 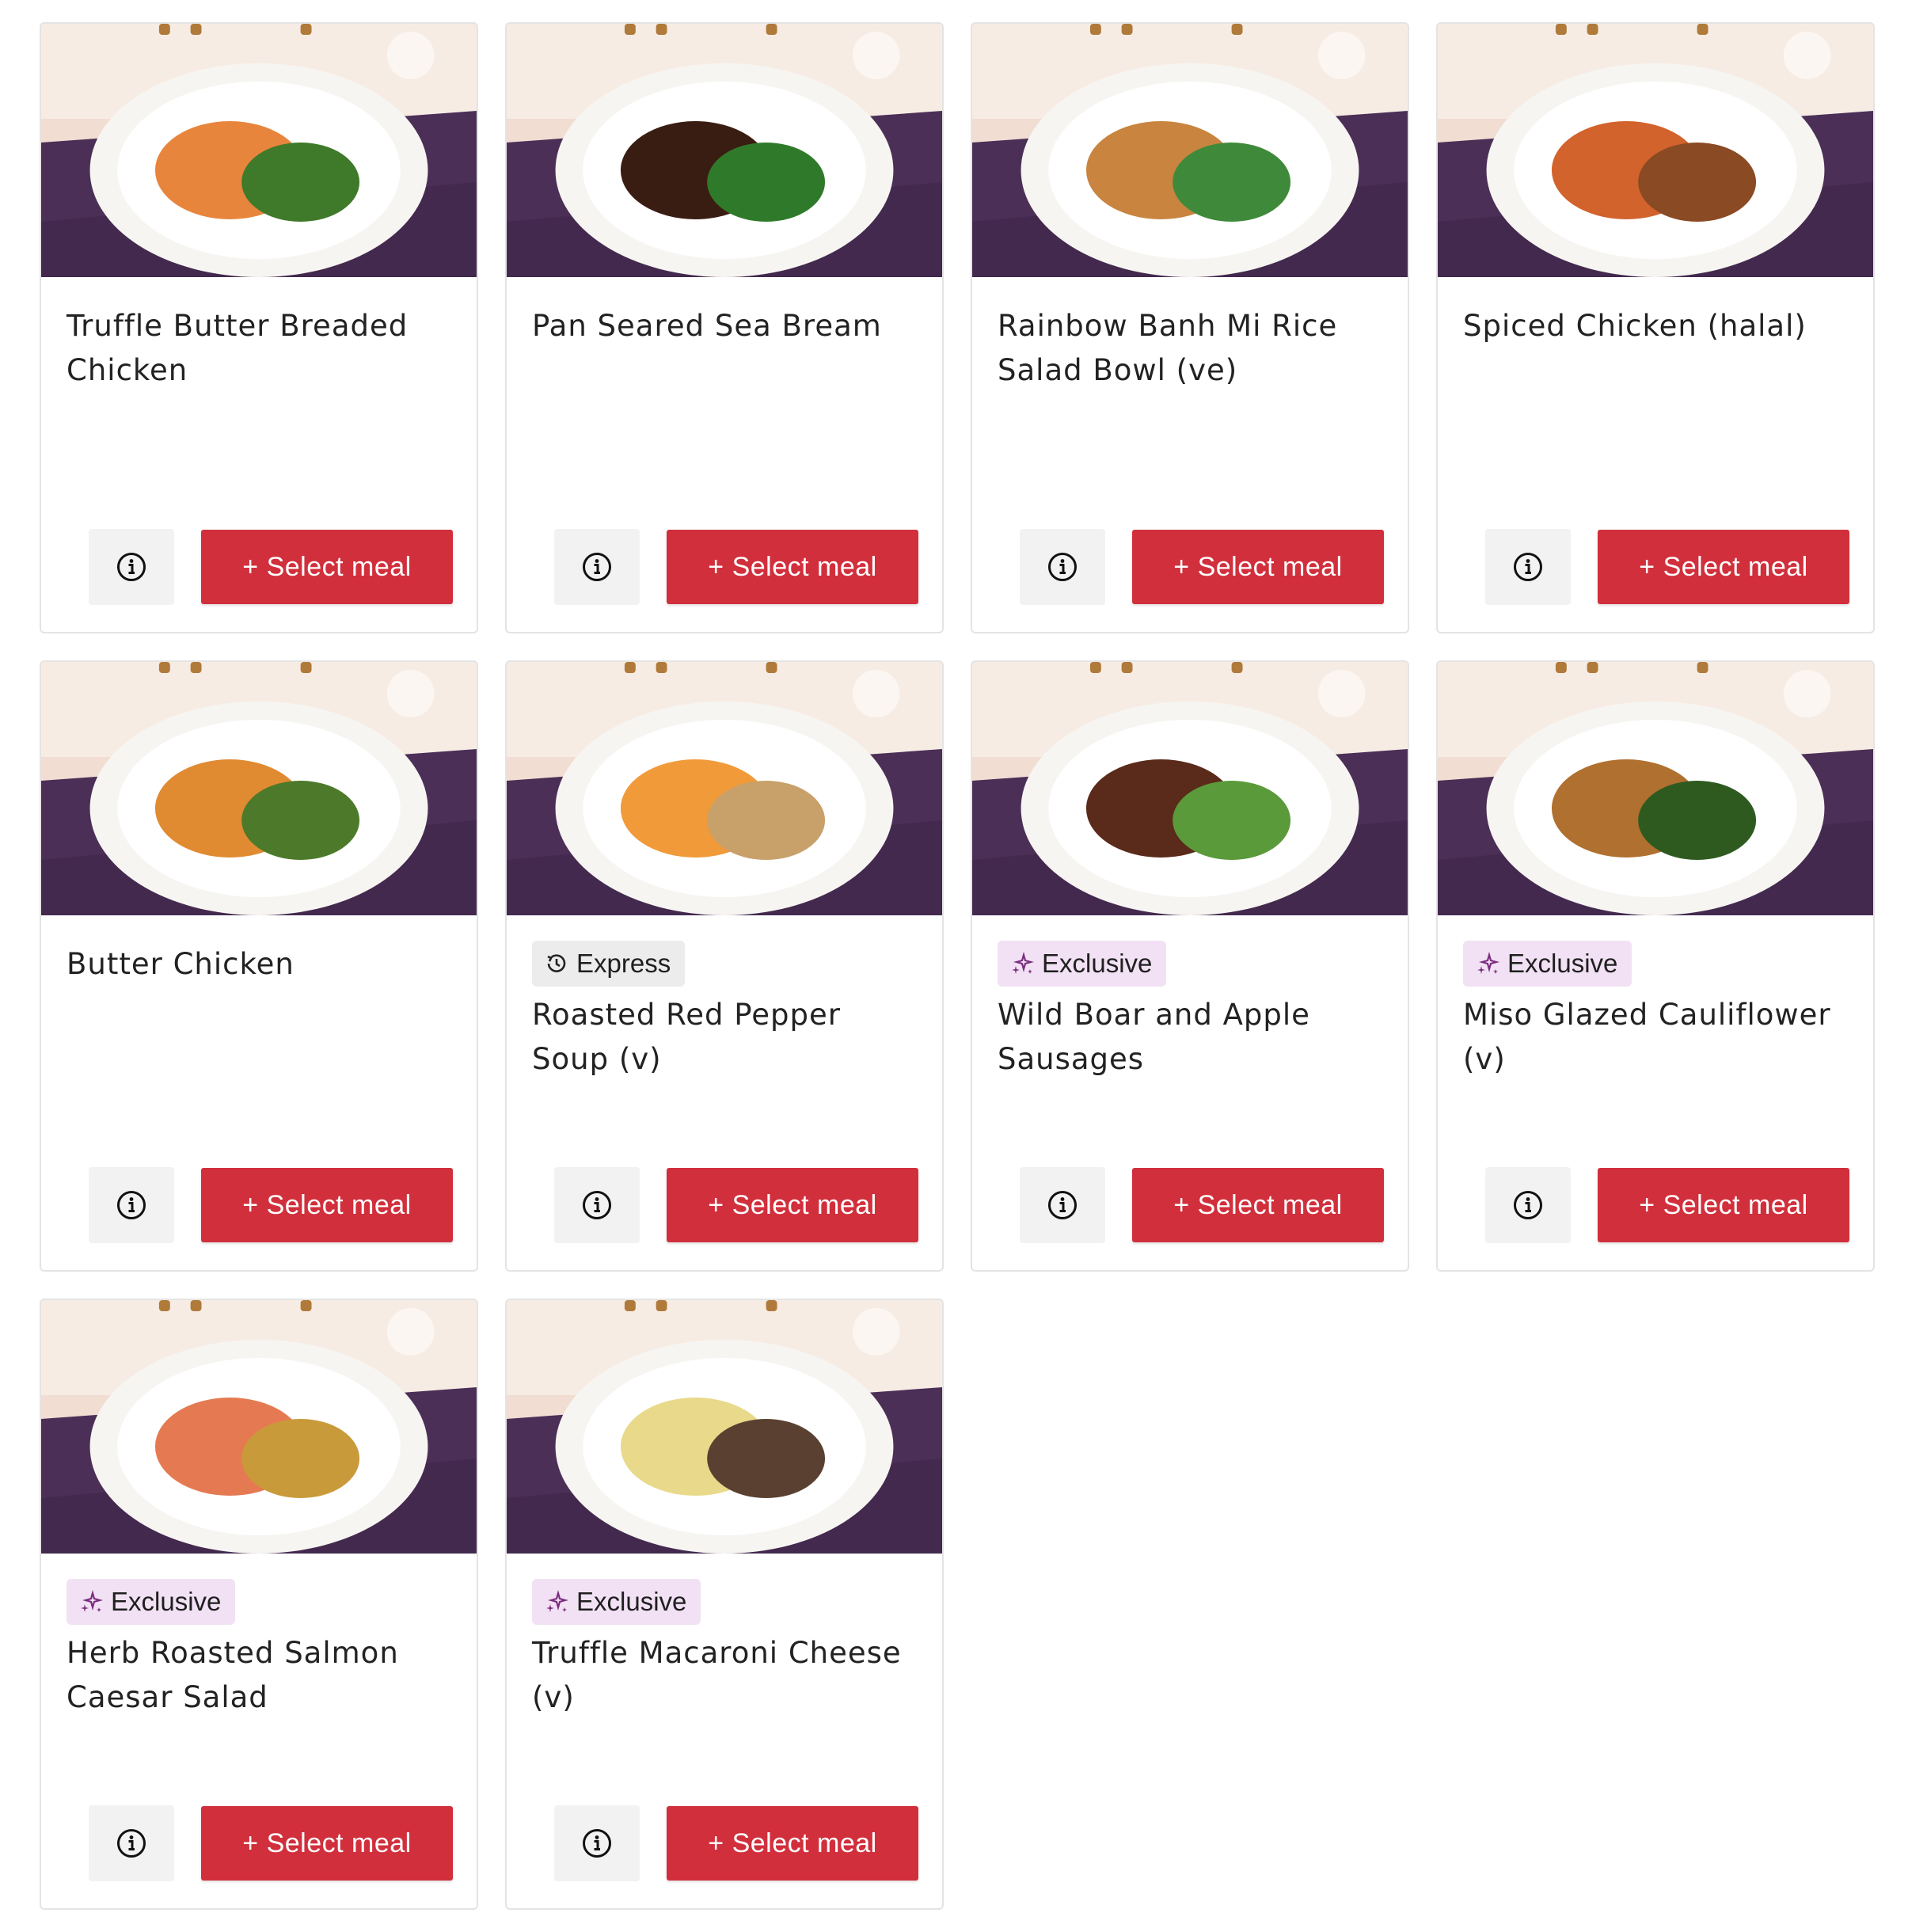 I want to click on clock-express-icon, so click(x=556, y=963).